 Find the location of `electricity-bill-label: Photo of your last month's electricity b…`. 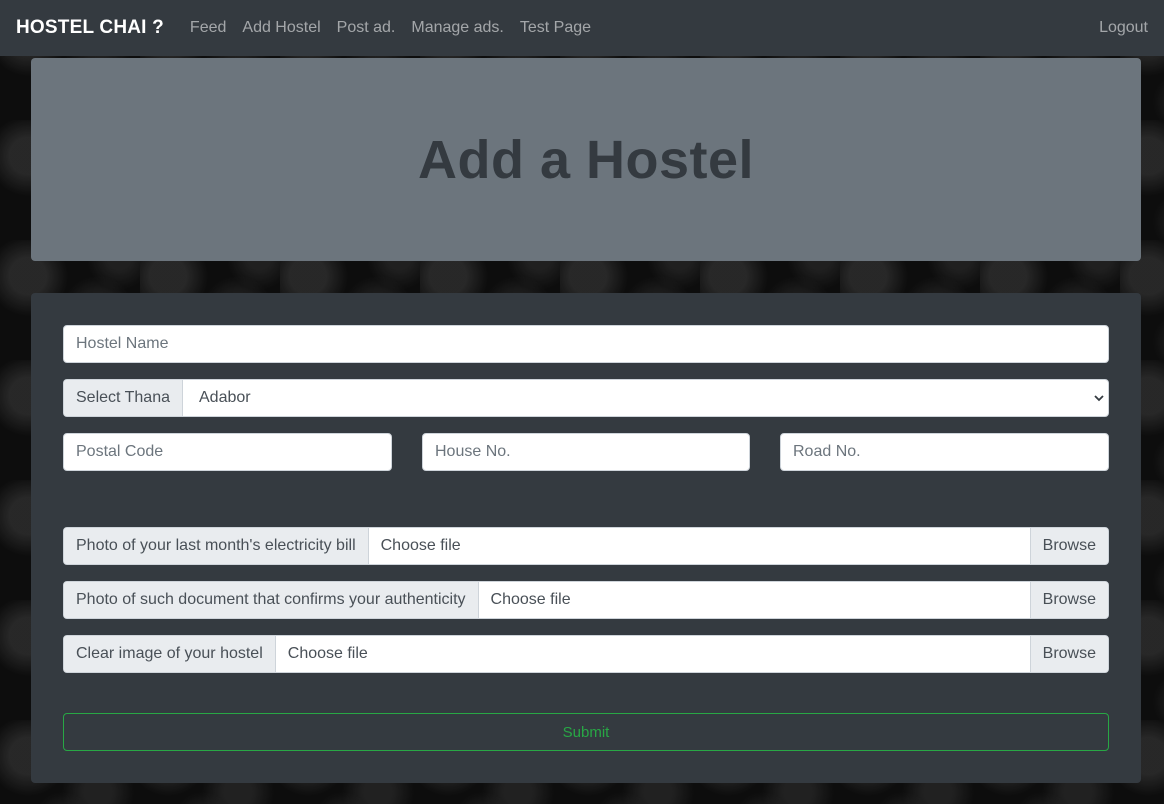

electricity-bill-label: Photo of your last month's electricity b… is located at coordinates (216, 546).